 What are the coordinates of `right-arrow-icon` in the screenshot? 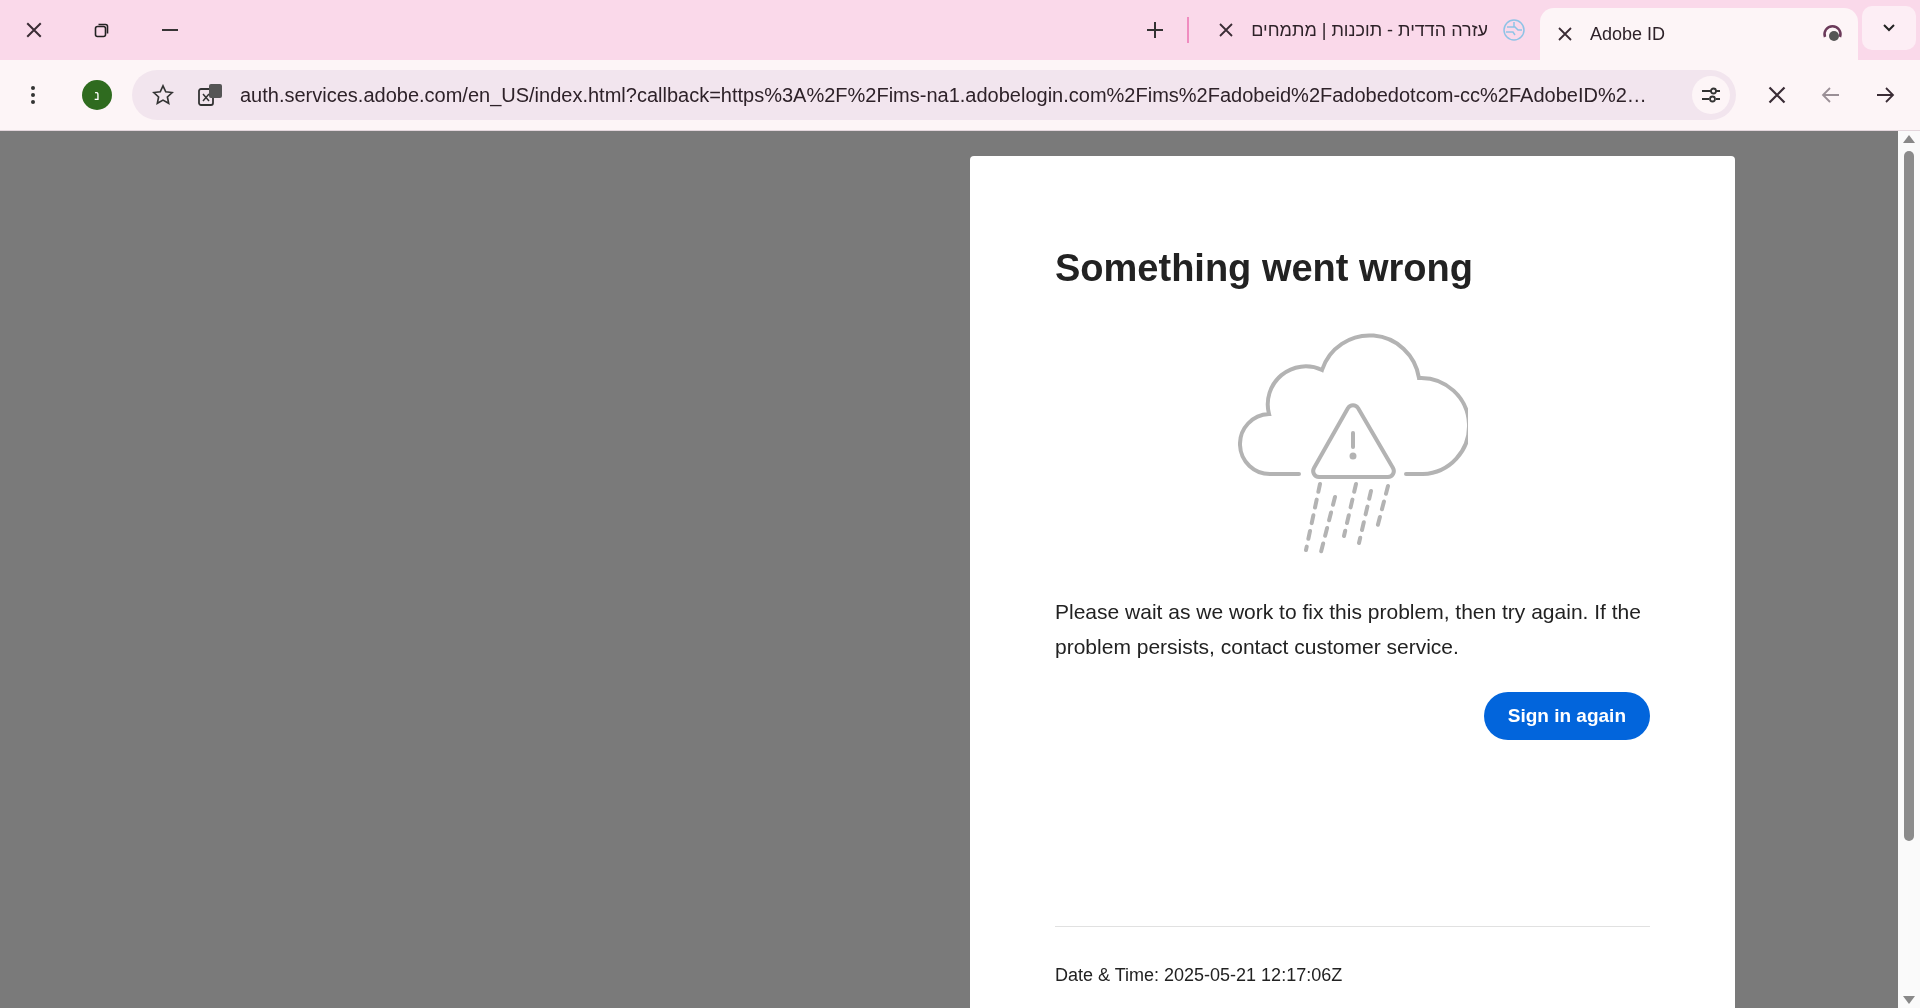 It's located at (1885, 95).